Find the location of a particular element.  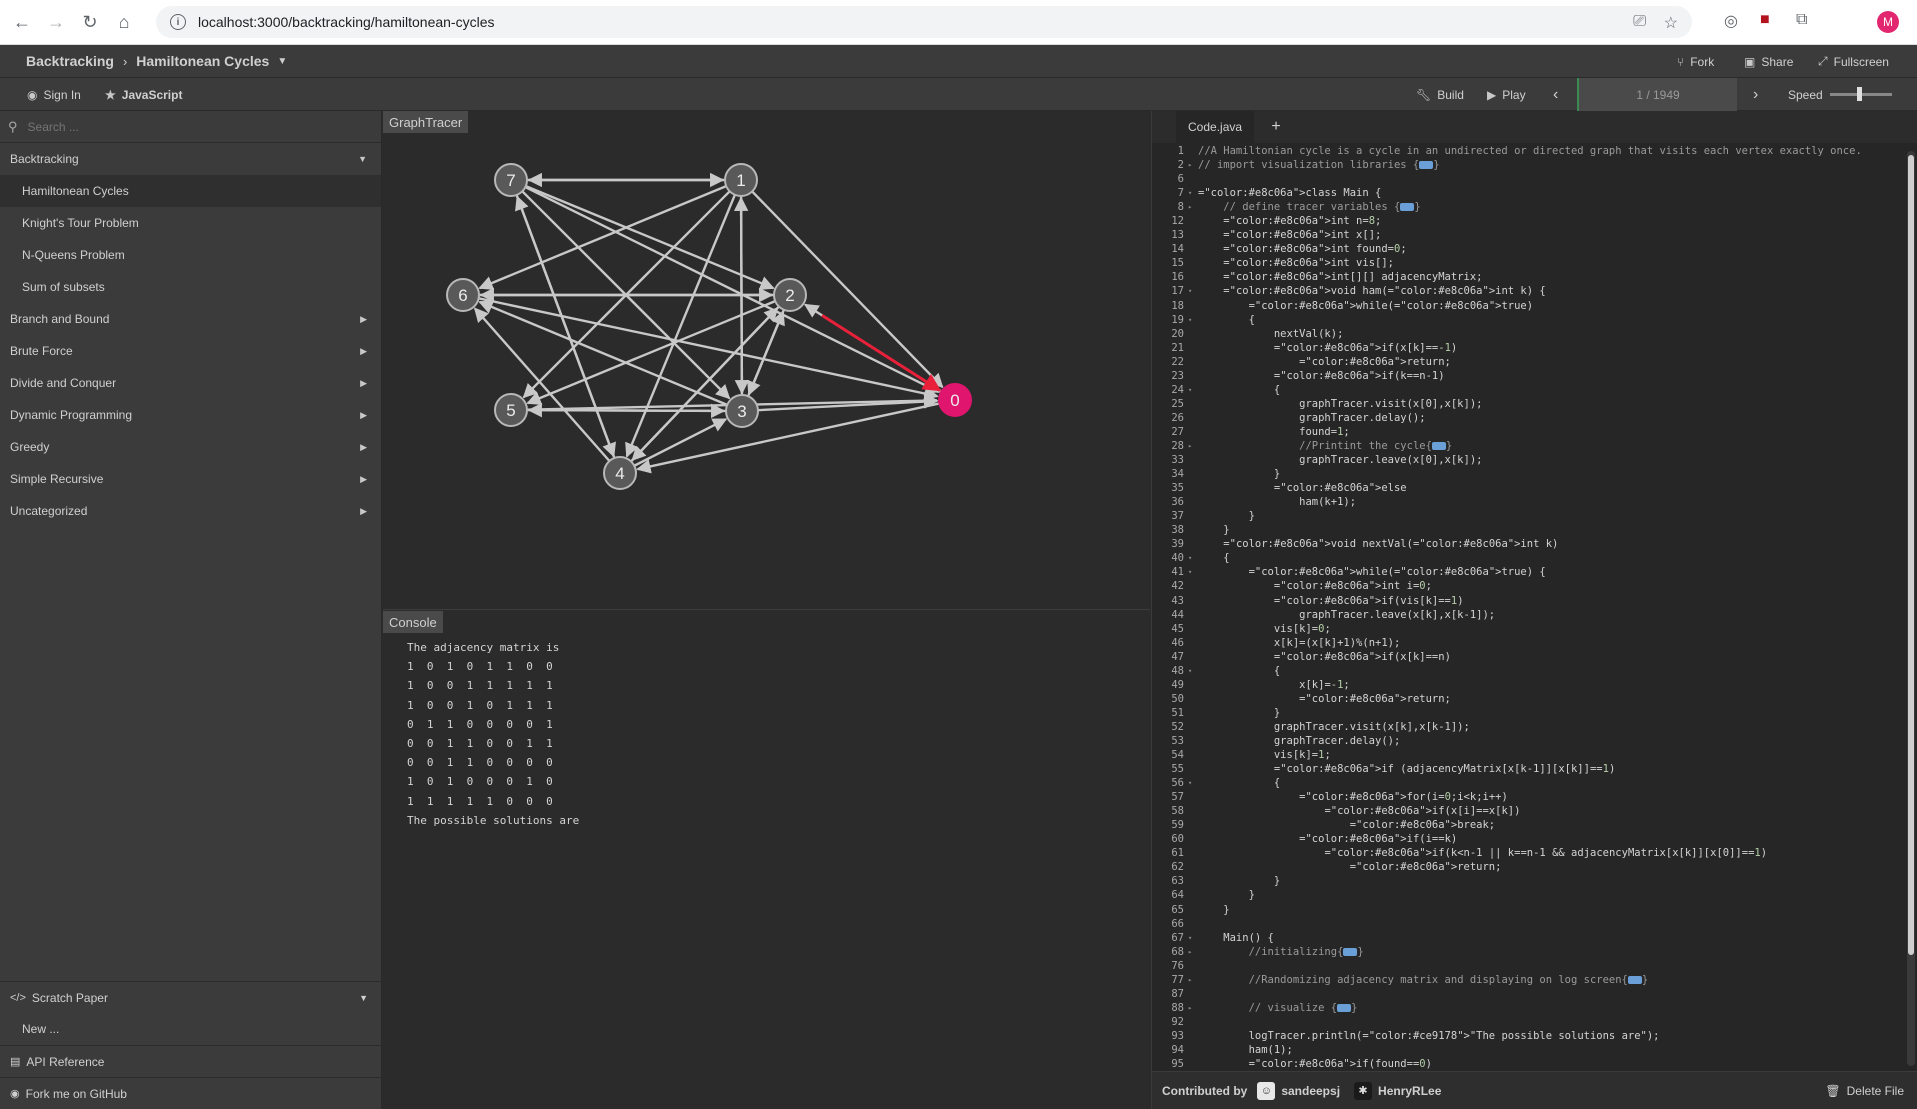

prev-step-button: ‹ is located at coordinates (1555, 94).